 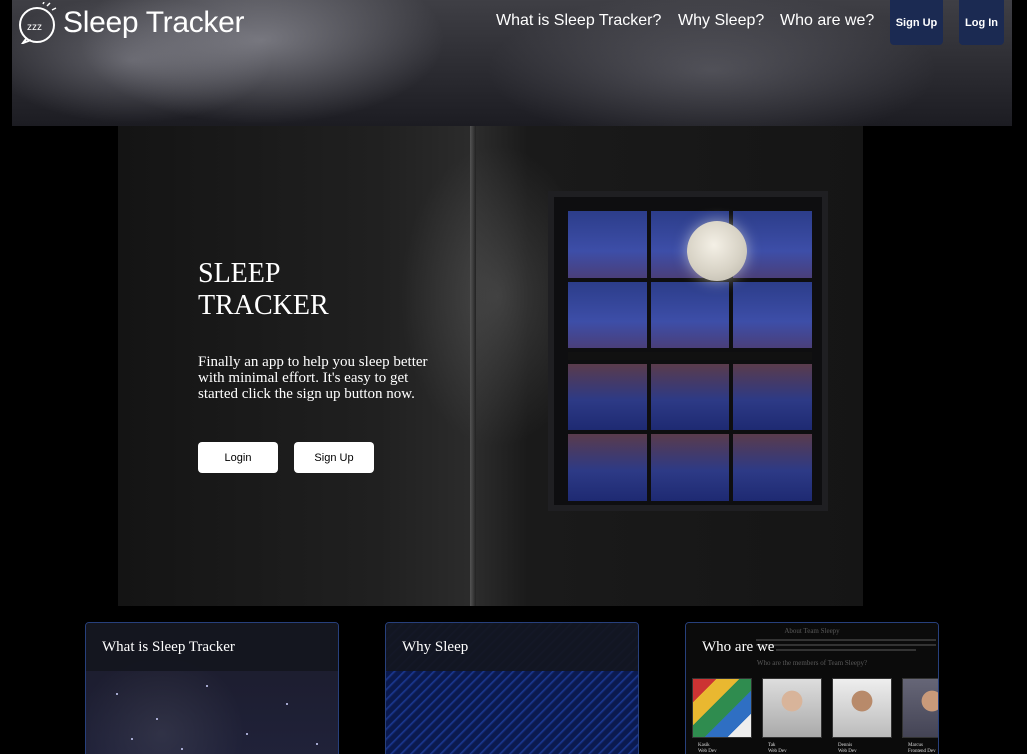 I want to click on nav-why-sleep: Why Sleep?, so click(x=721, y=21).